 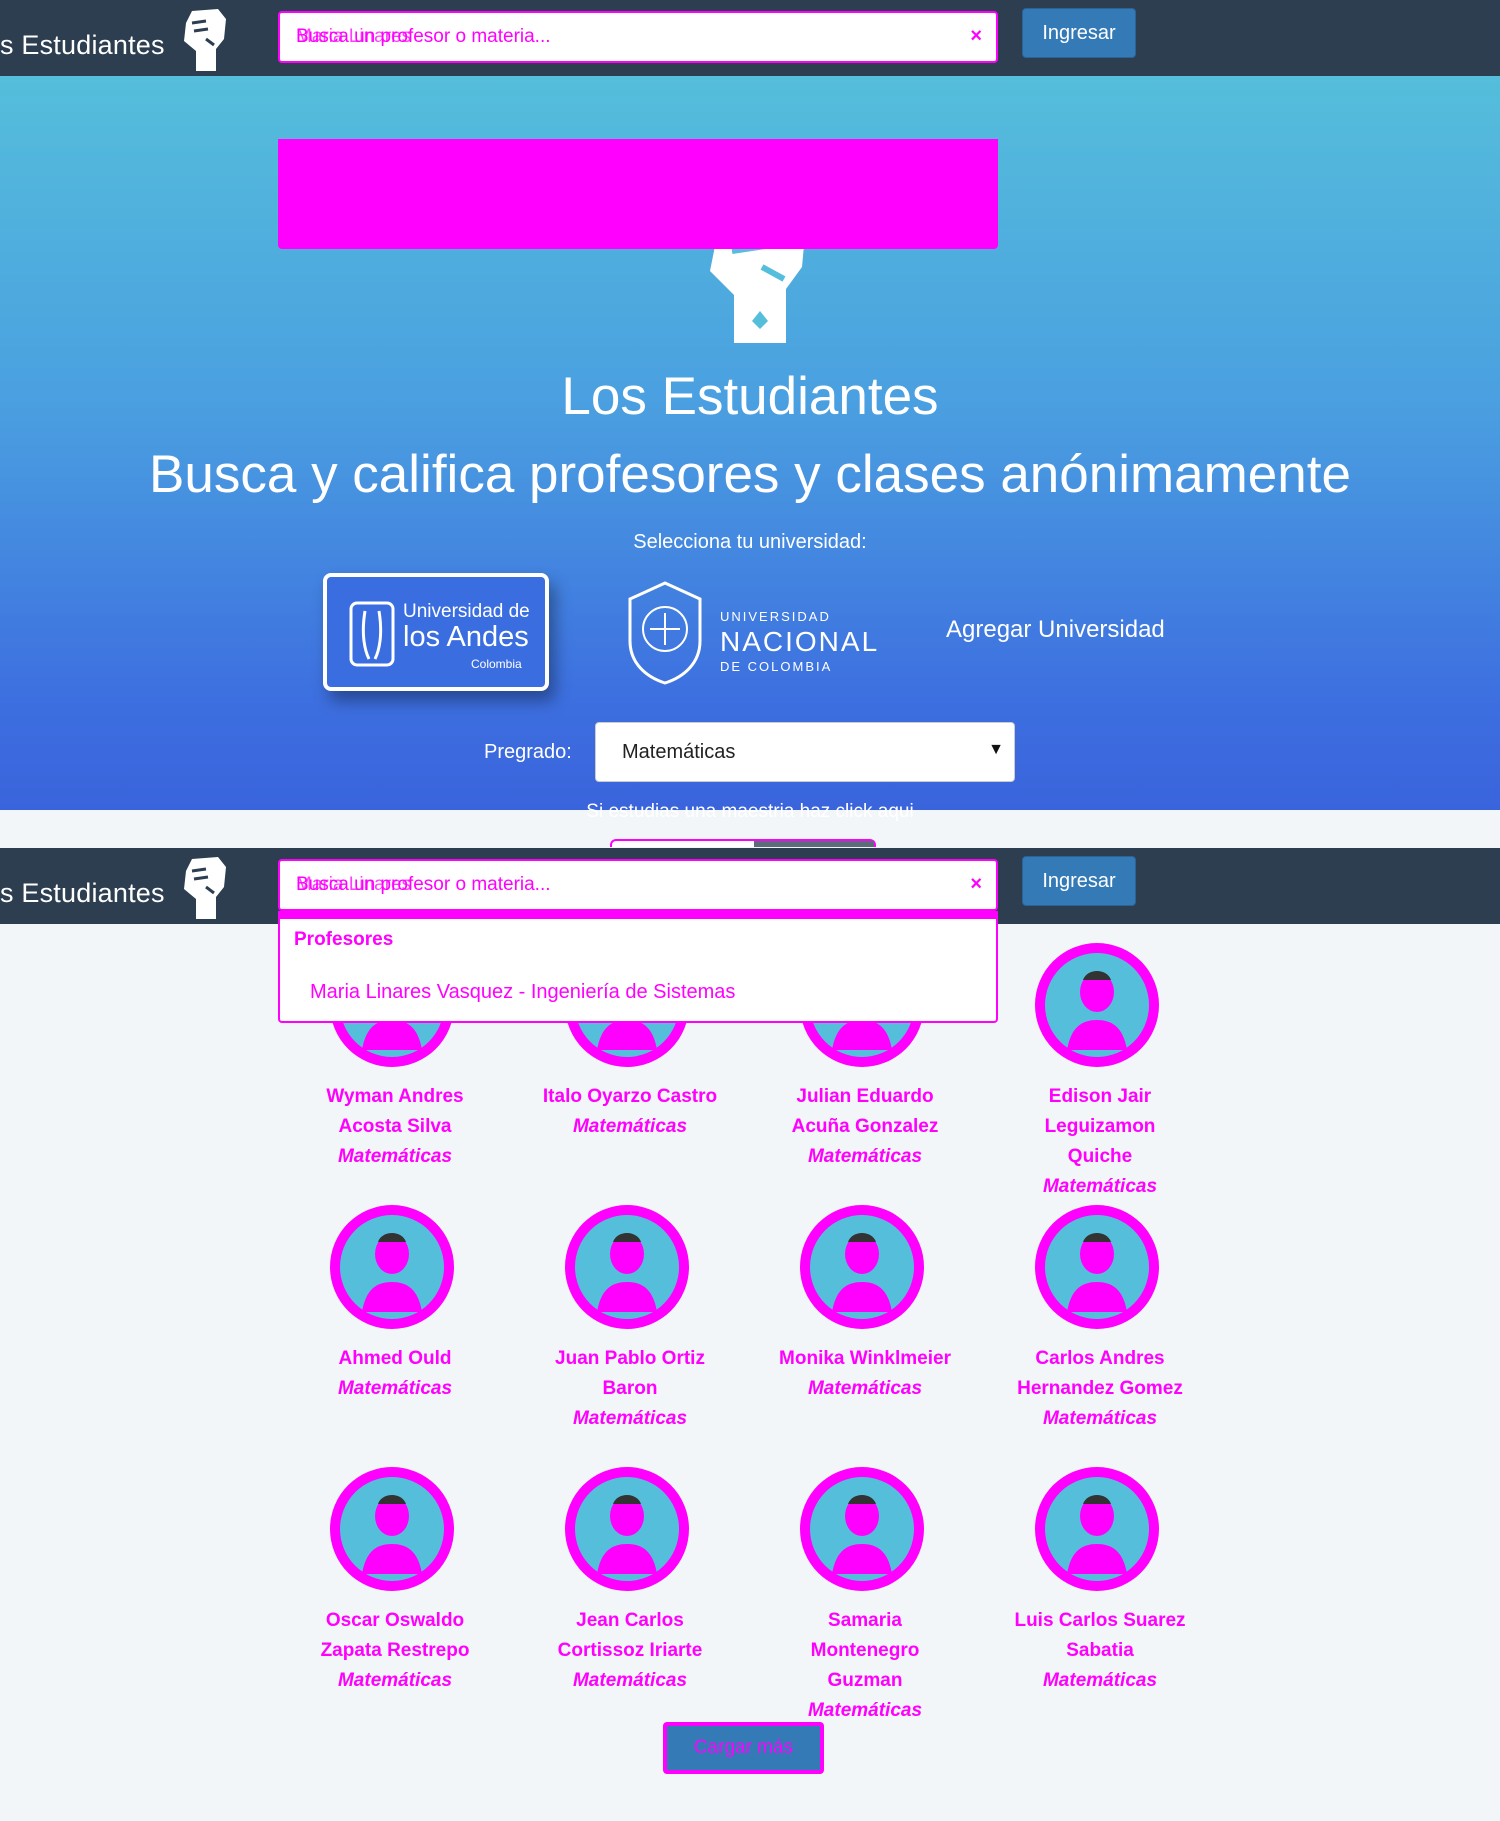 I want to click on professor-name: Juan Pablo Ortiz Baron, so click(x=630, y=1373).